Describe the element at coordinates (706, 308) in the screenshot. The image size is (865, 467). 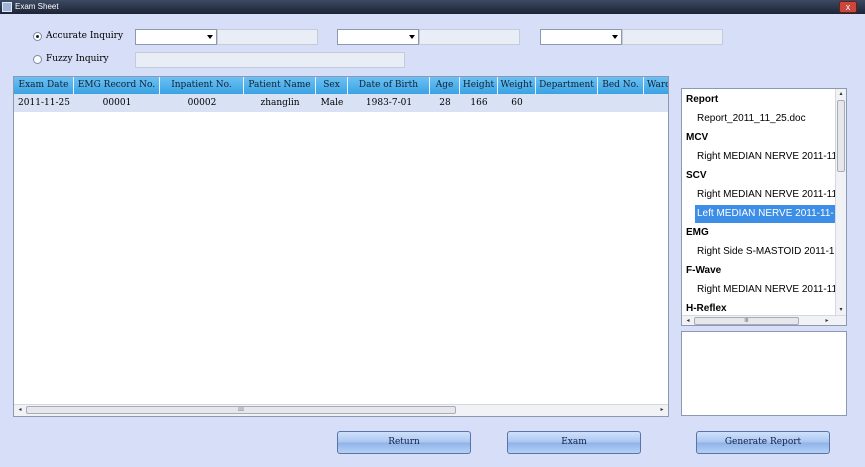
I see `tree-node-h-reflex: H-Reflex` at that location.